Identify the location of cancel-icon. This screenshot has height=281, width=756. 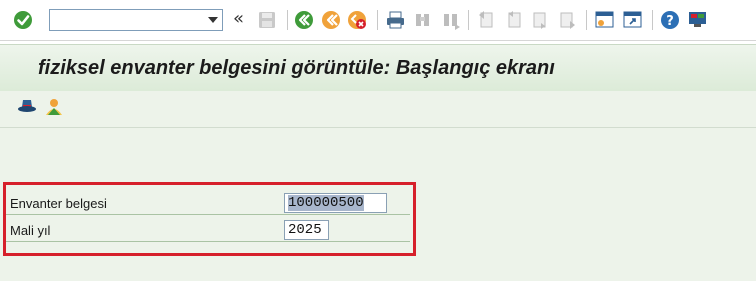
(357, 20).